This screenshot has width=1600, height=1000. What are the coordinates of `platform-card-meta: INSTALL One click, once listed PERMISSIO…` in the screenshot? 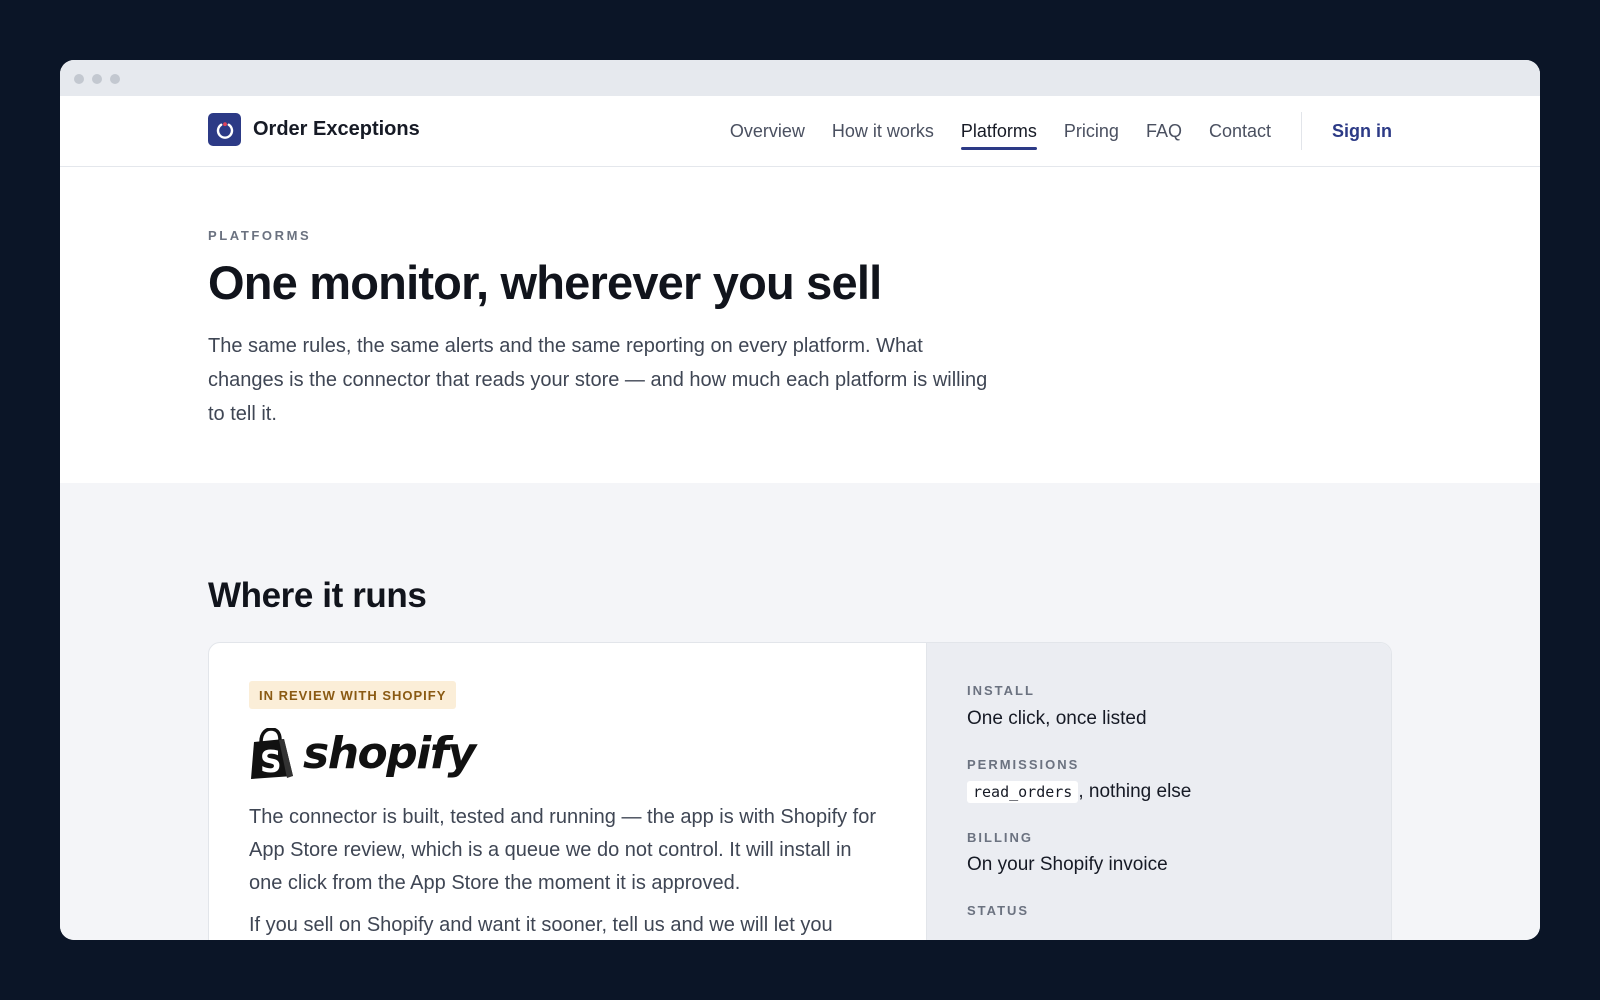 It's located at (1158, 791).